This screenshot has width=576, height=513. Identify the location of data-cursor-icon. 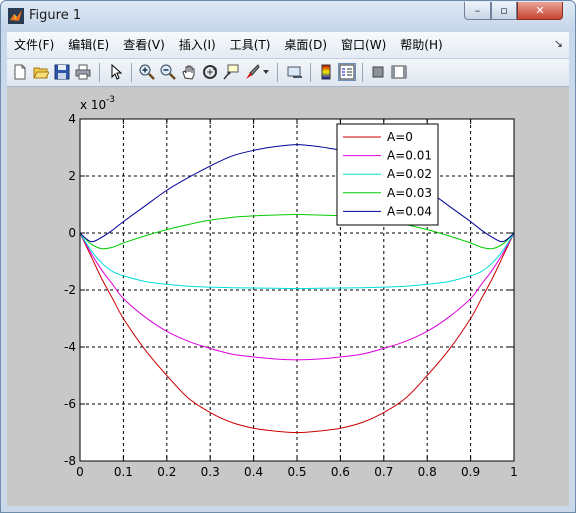
(231, 72).